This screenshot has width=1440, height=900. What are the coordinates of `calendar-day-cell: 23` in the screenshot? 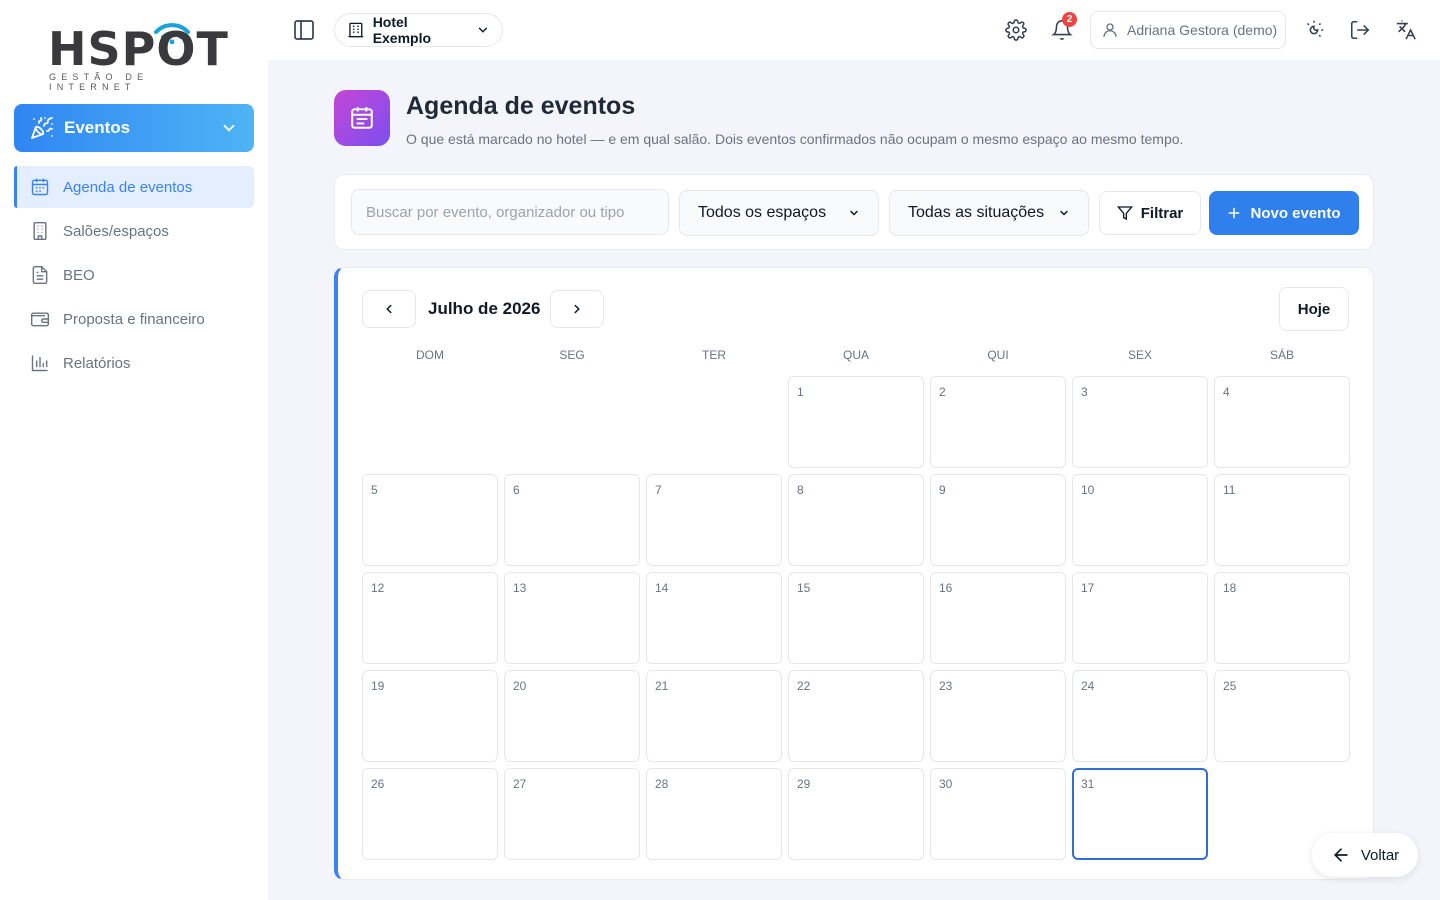 It's located at (998, 716).